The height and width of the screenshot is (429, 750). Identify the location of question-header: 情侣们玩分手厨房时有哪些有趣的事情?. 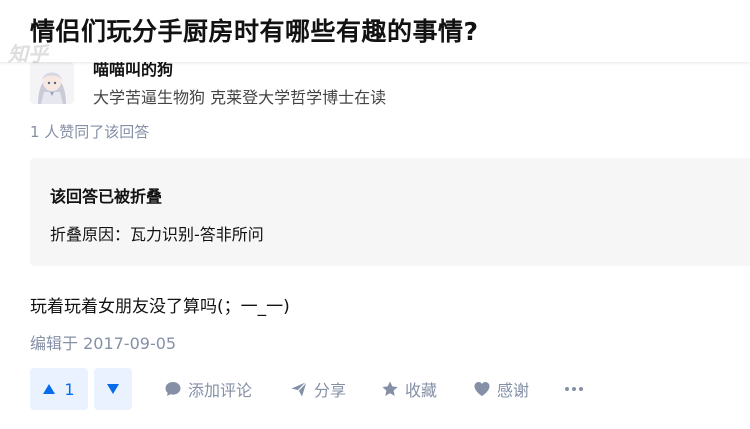
(375, 31).